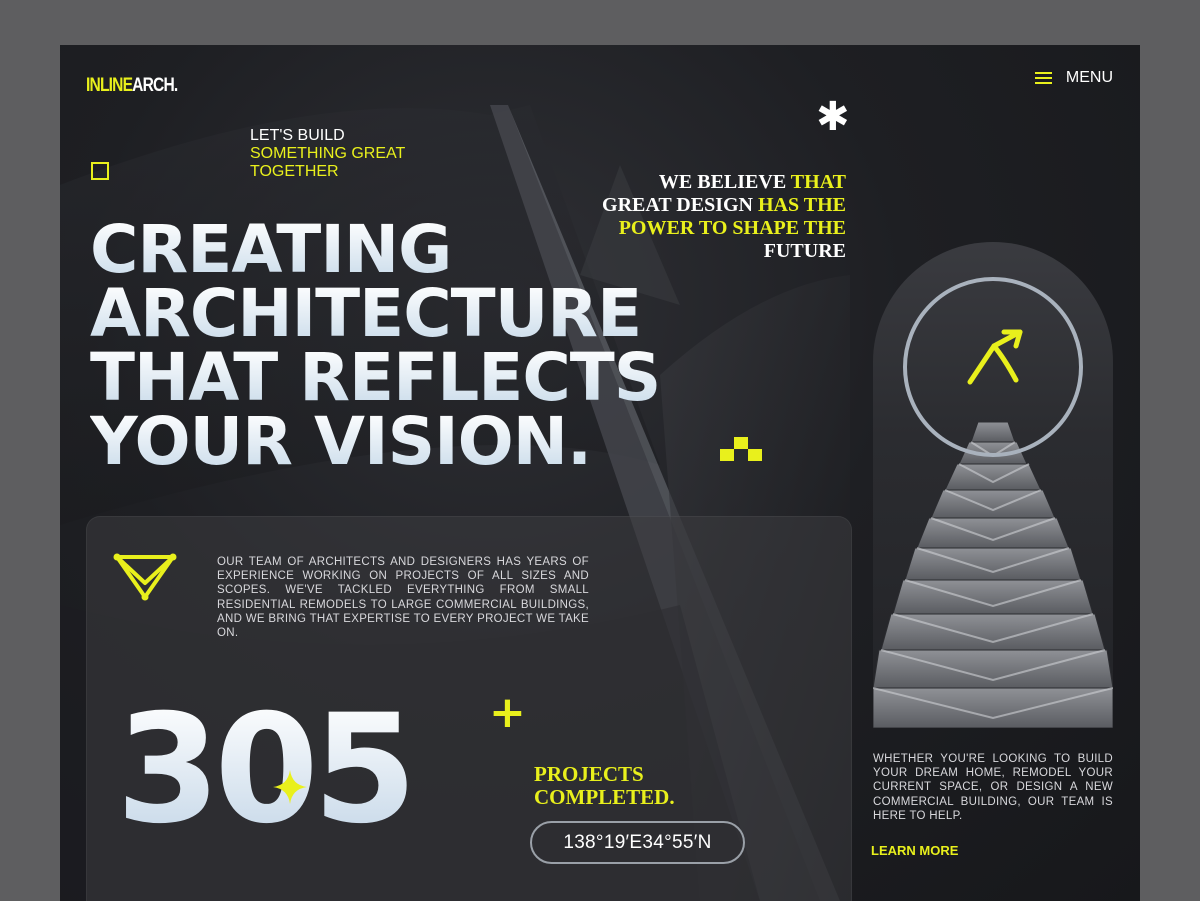  I want to click on learn-more-link: LEARN MORE, so click(914, 850).